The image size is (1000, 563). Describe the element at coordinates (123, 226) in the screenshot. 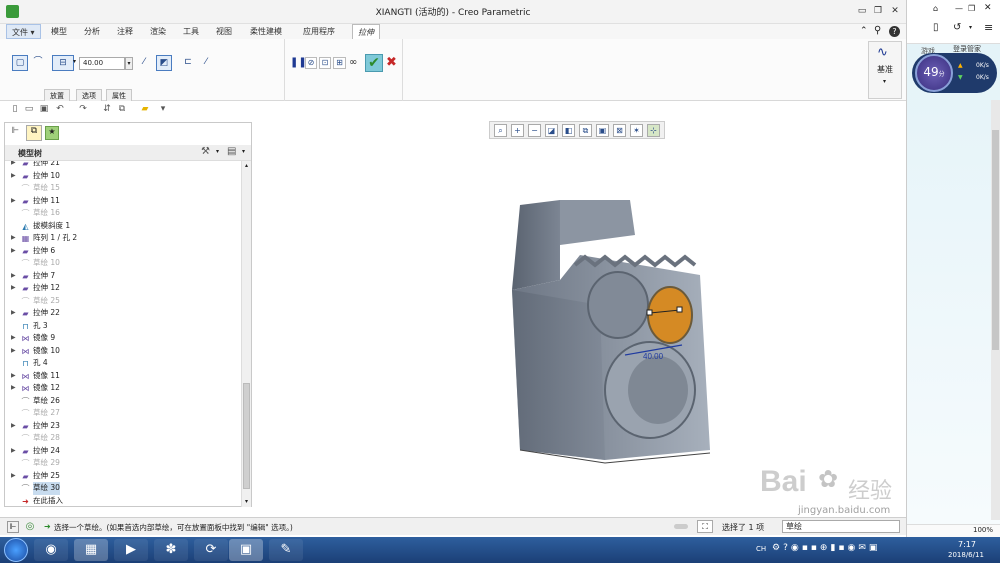

I see `tree-item: ◭ 拔模斜度 1` at that location.